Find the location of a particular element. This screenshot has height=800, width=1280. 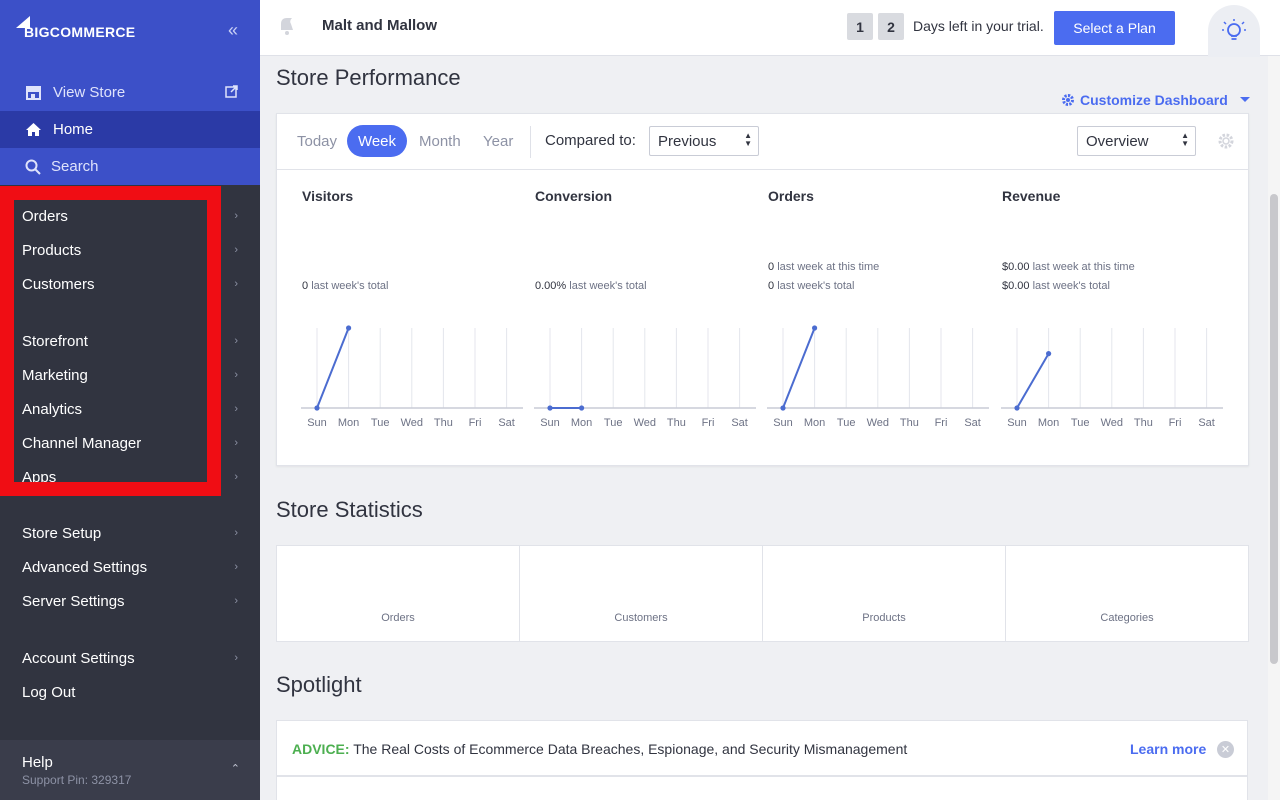

chevron-up-icon: ⌃ is located at coordinates (235, 768).